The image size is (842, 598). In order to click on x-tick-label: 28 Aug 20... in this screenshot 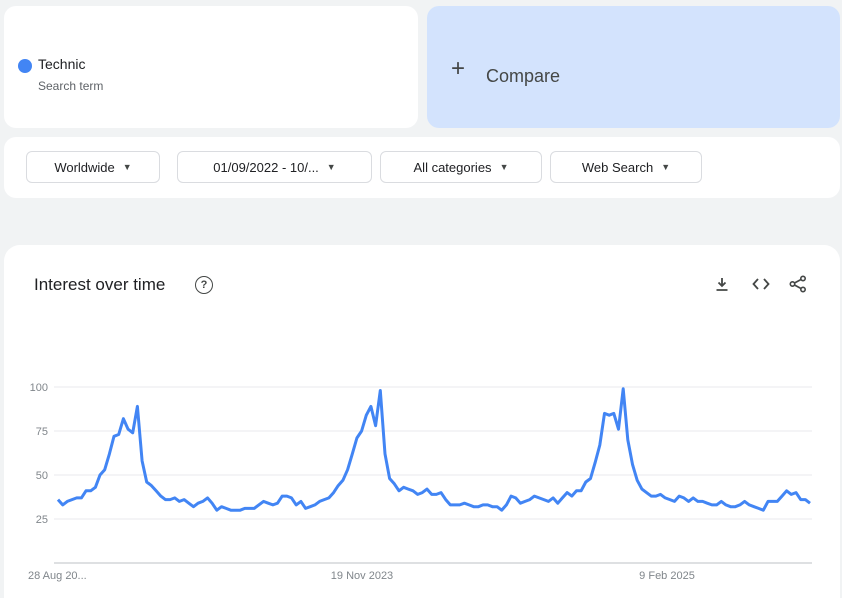, I will do `click(57, 576)`.